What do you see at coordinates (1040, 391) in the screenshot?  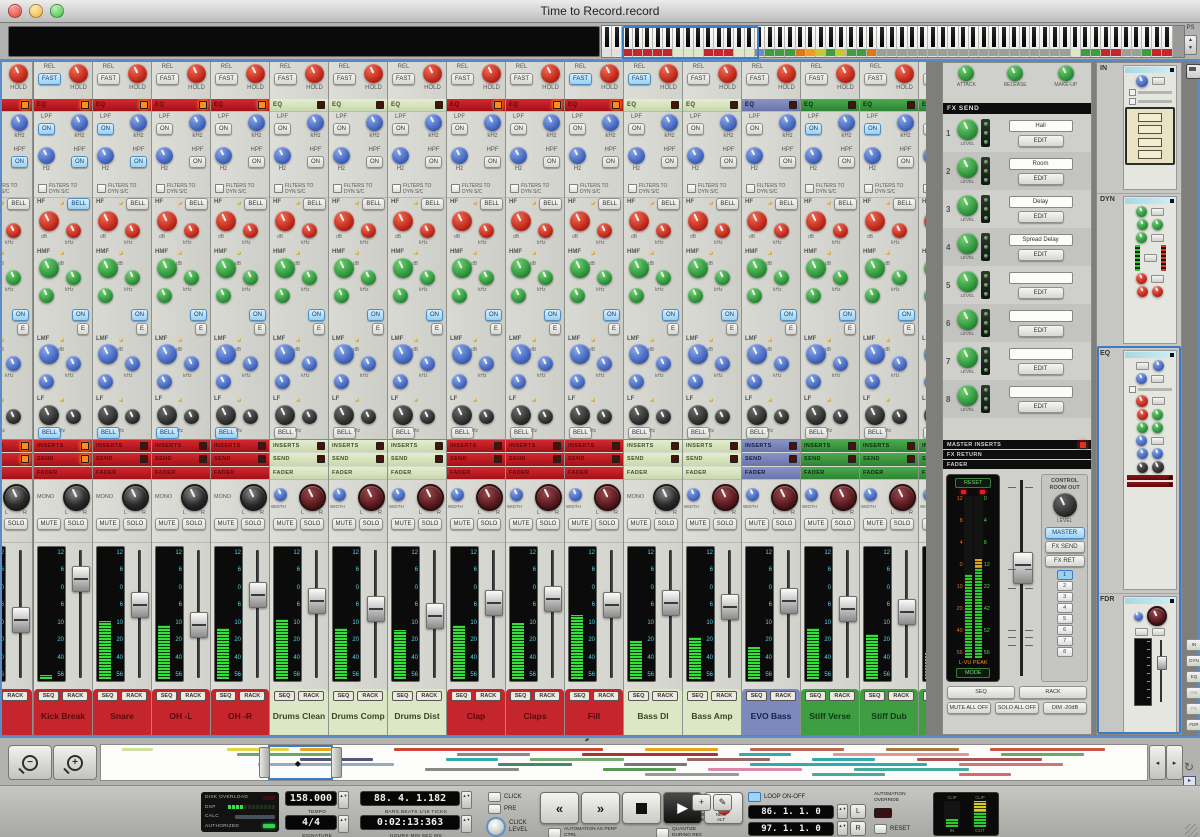 I see `send-name-field` at bounding box center [1040, 391].